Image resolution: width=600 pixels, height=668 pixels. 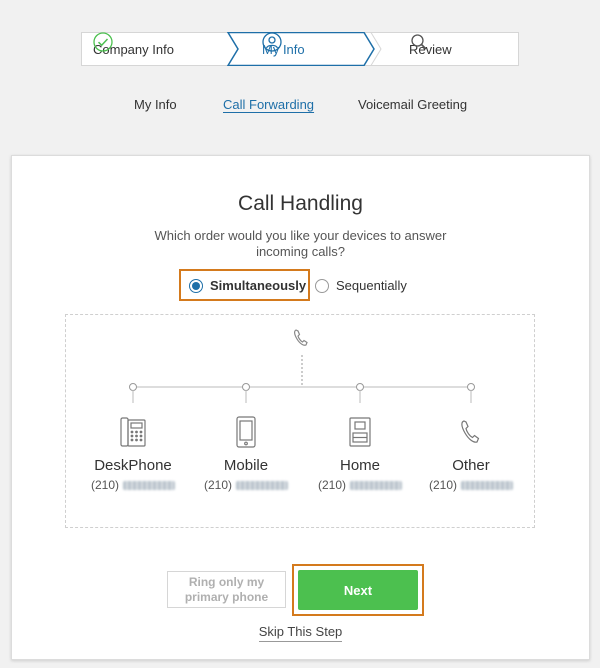 What do you see at coordinates (412, 104) in the screenshot?
I see `subnav-voicemail-greeting: Voicemail Greeting` at bounding box center [412, 104].